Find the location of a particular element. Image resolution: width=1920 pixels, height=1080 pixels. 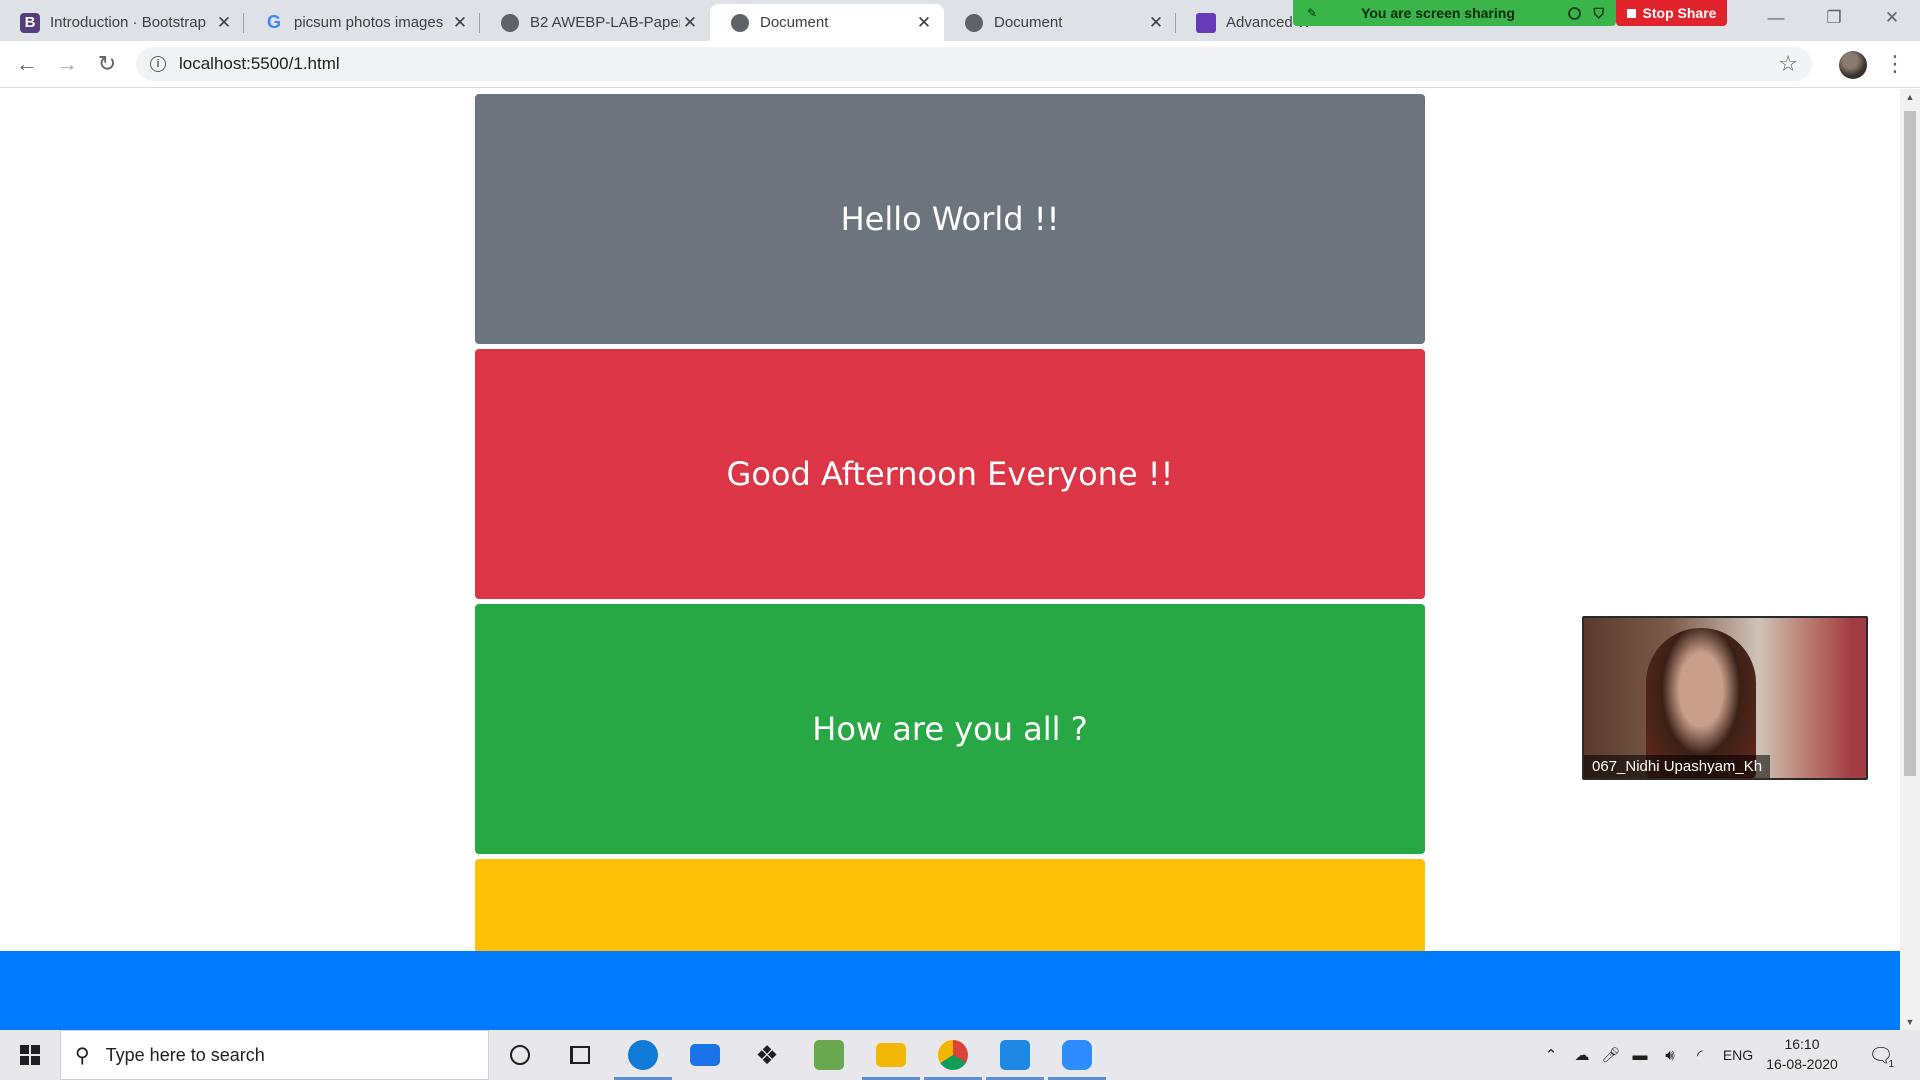

google-icon: G is located at coordinates (273, 22).